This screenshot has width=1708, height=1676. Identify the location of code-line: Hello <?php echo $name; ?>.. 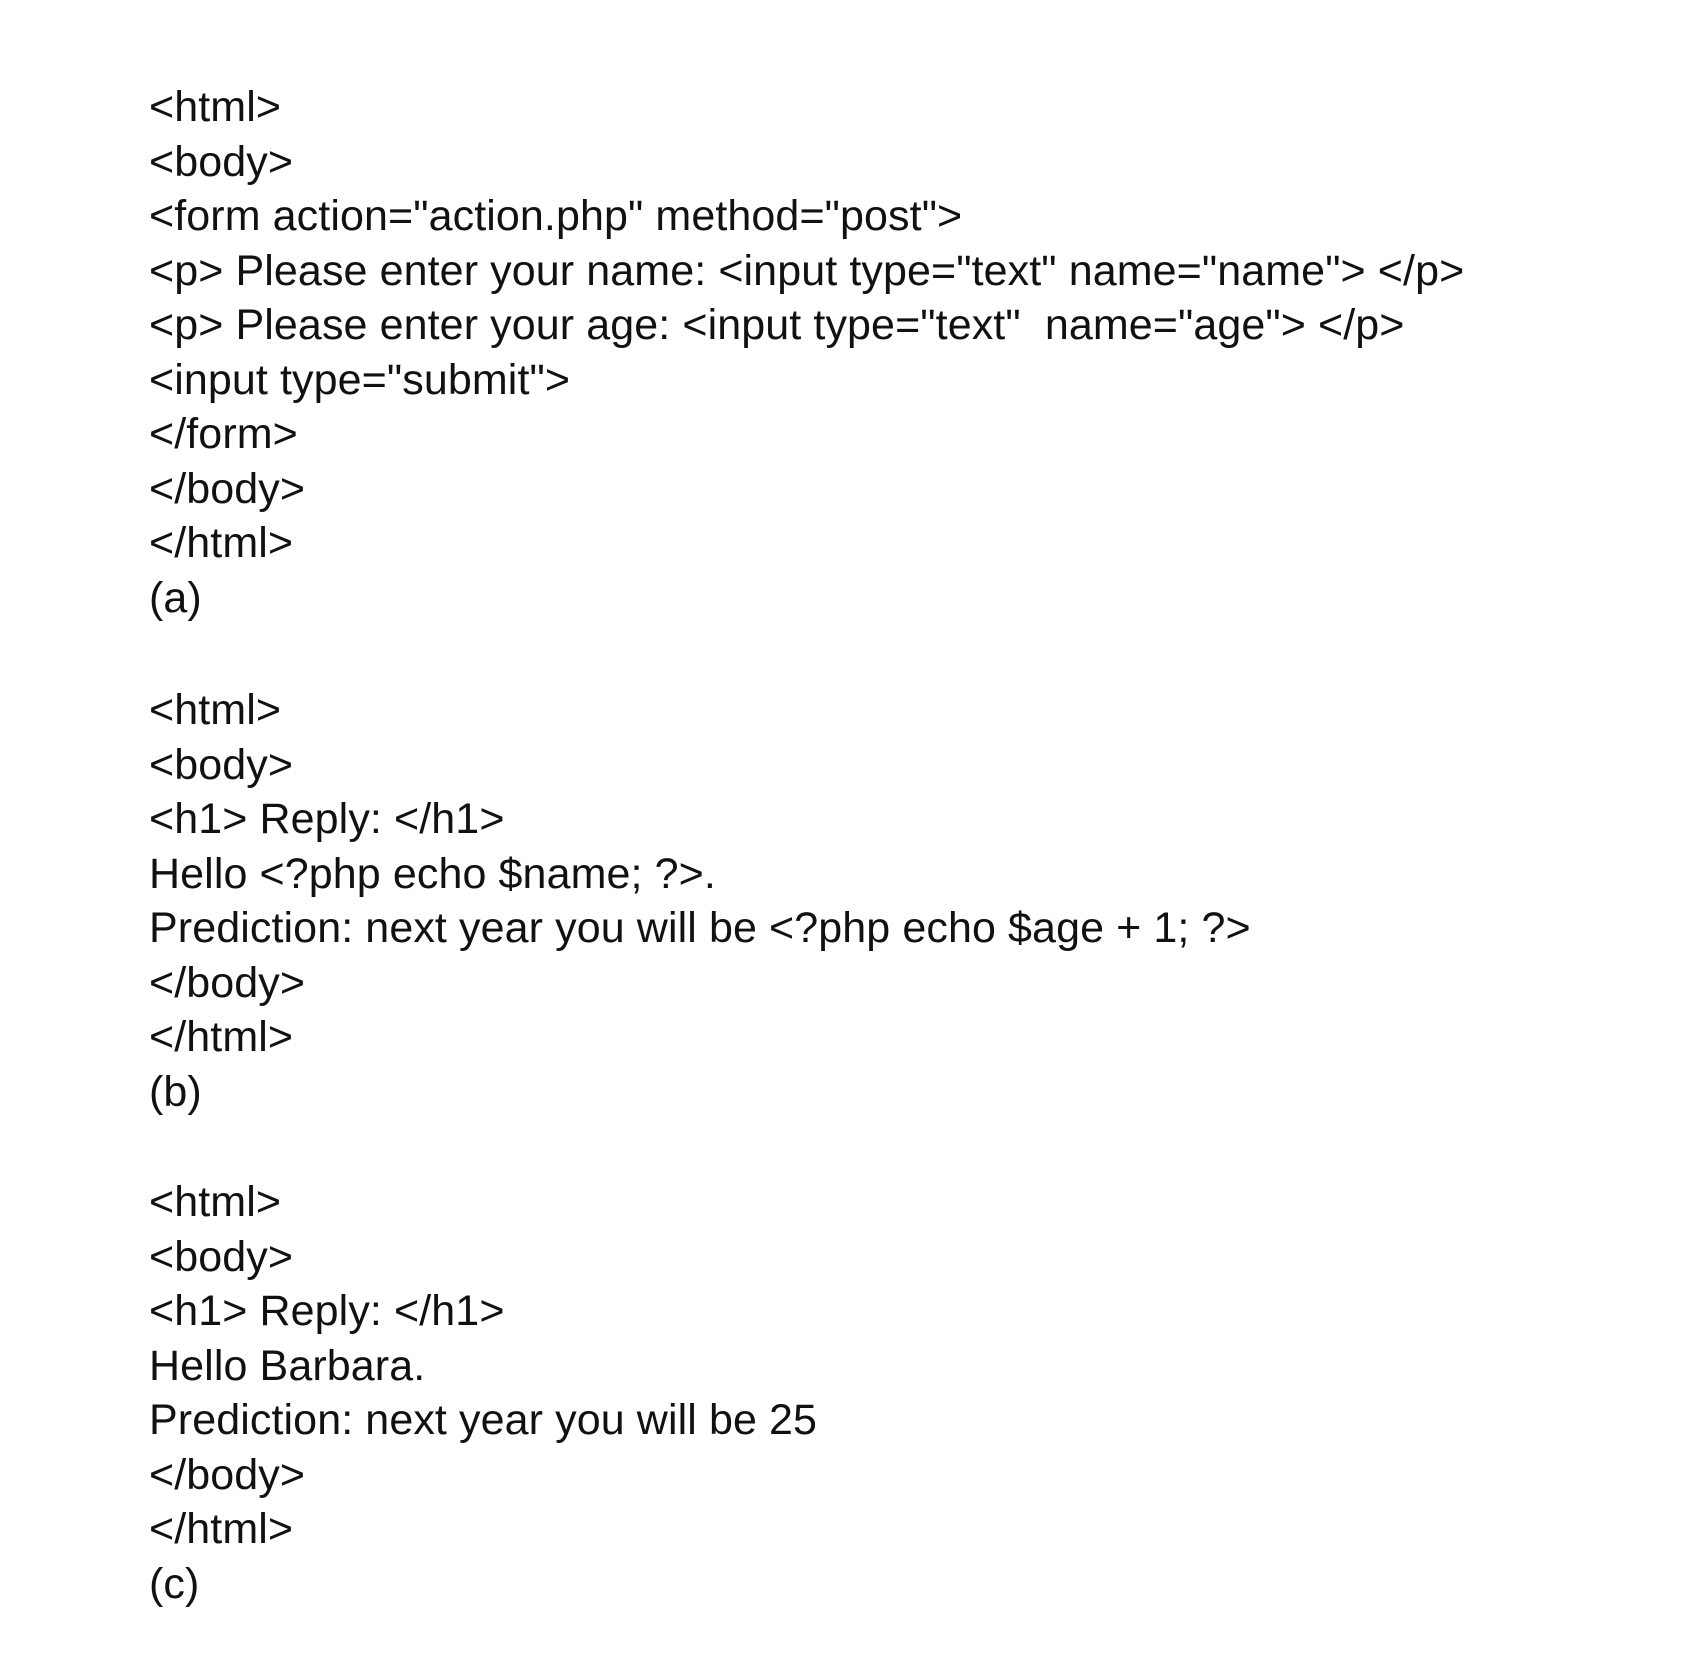
(432, 873).